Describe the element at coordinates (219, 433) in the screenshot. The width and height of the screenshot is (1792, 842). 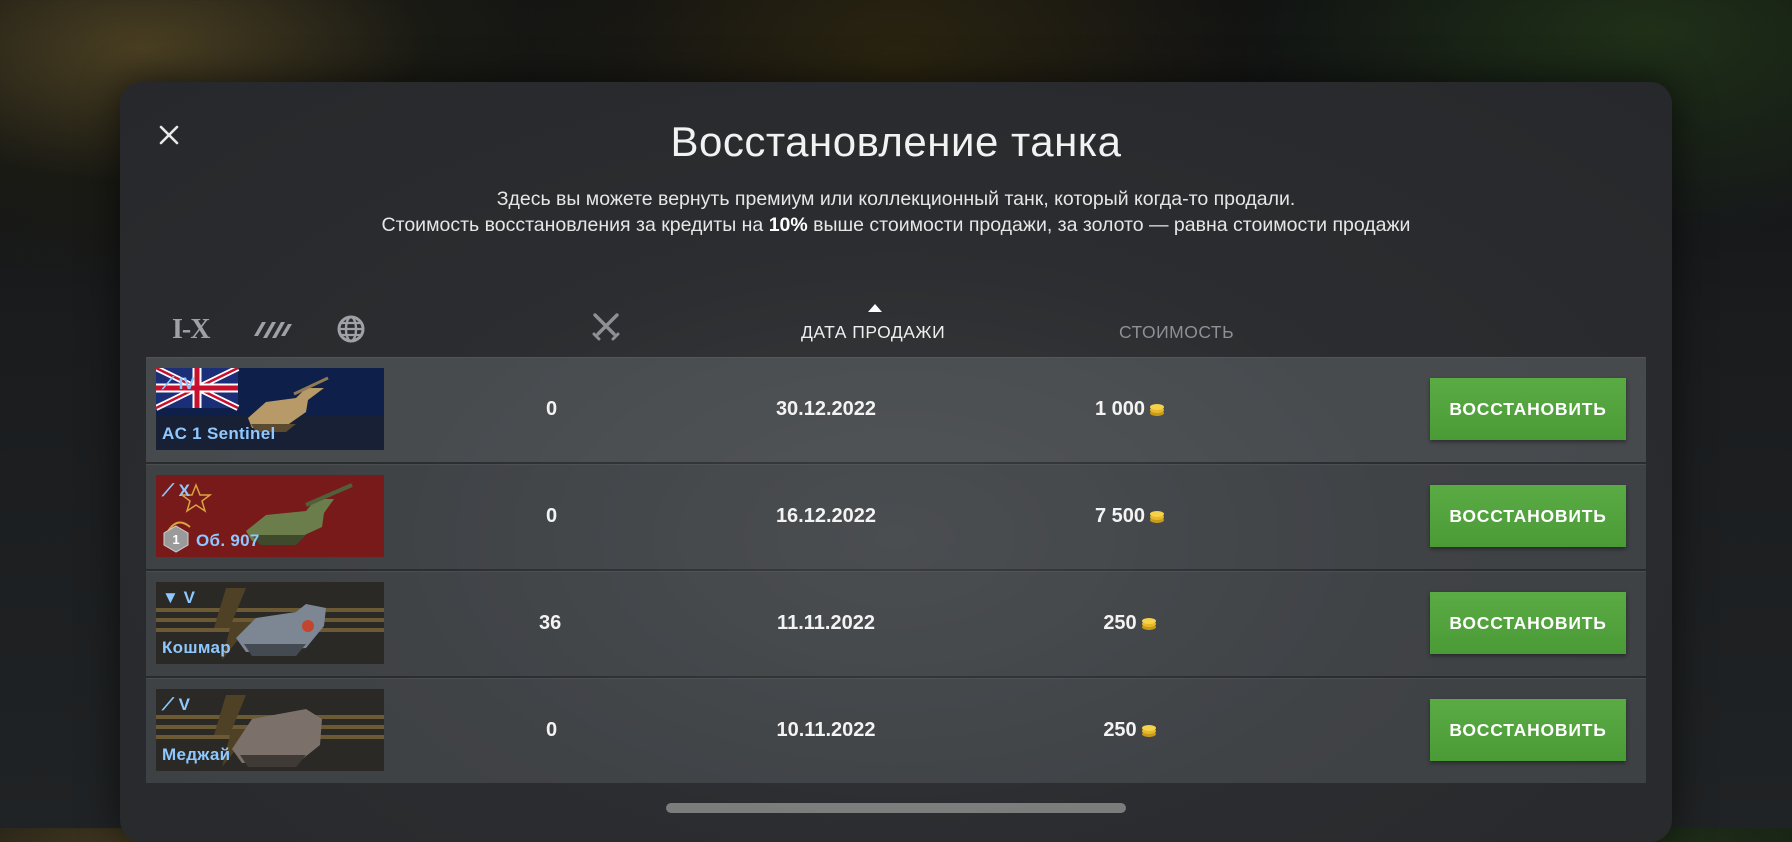
I see `tank-name: AC 1 Sentinel` at that location.